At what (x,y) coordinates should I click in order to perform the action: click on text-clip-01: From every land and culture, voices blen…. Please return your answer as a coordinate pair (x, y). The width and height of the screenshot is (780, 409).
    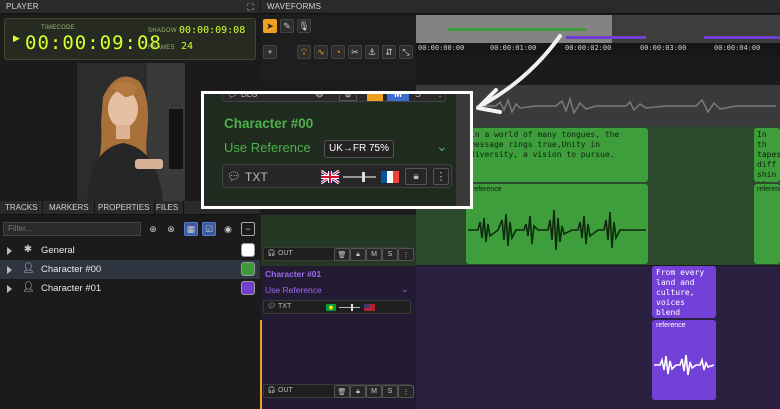
    Looking at the image, I should click on (684, 292).